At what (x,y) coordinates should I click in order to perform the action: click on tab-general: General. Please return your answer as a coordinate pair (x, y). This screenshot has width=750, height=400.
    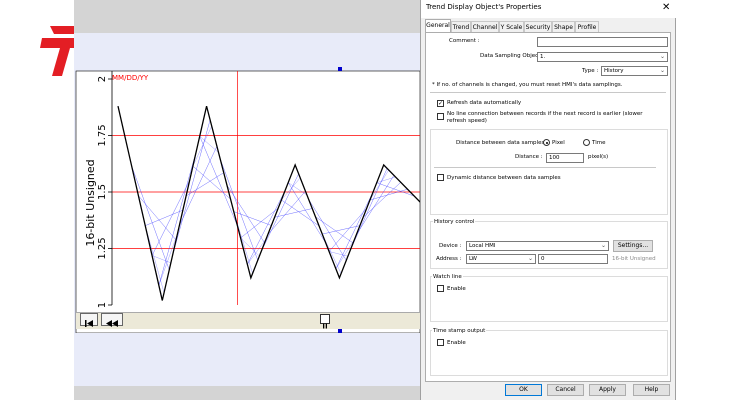
    Looking at the image, I should click on (438, 26).